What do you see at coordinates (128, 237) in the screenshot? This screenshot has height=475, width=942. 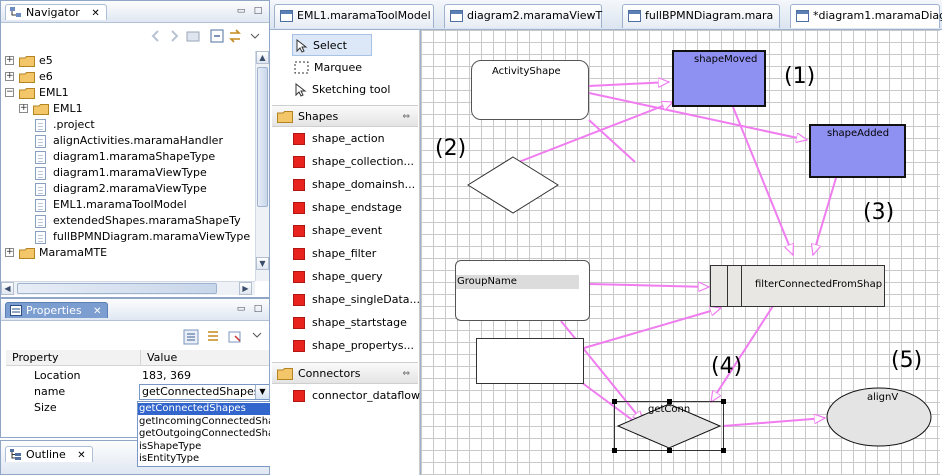 I see `tree-item: fullBPMNDiagram.maramaViewType` at bounding box center [128, 237].